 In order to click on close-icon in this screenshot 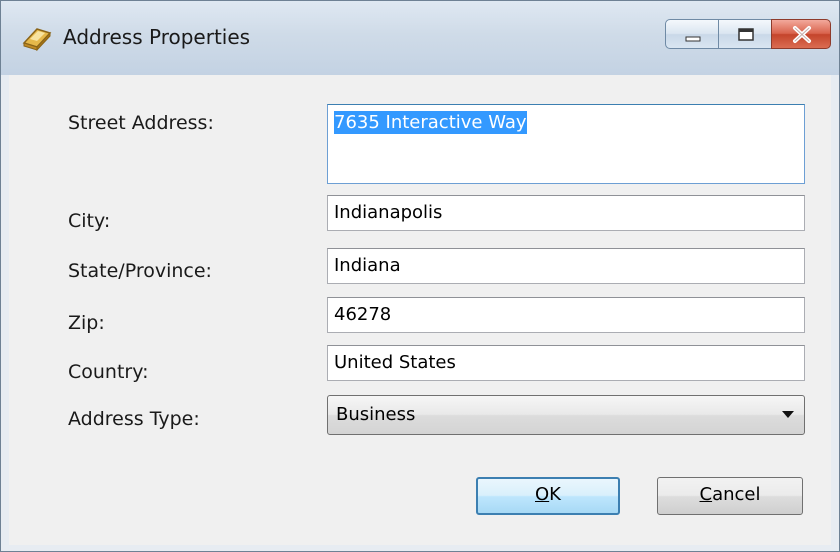, I will do `click(802, 34)`.